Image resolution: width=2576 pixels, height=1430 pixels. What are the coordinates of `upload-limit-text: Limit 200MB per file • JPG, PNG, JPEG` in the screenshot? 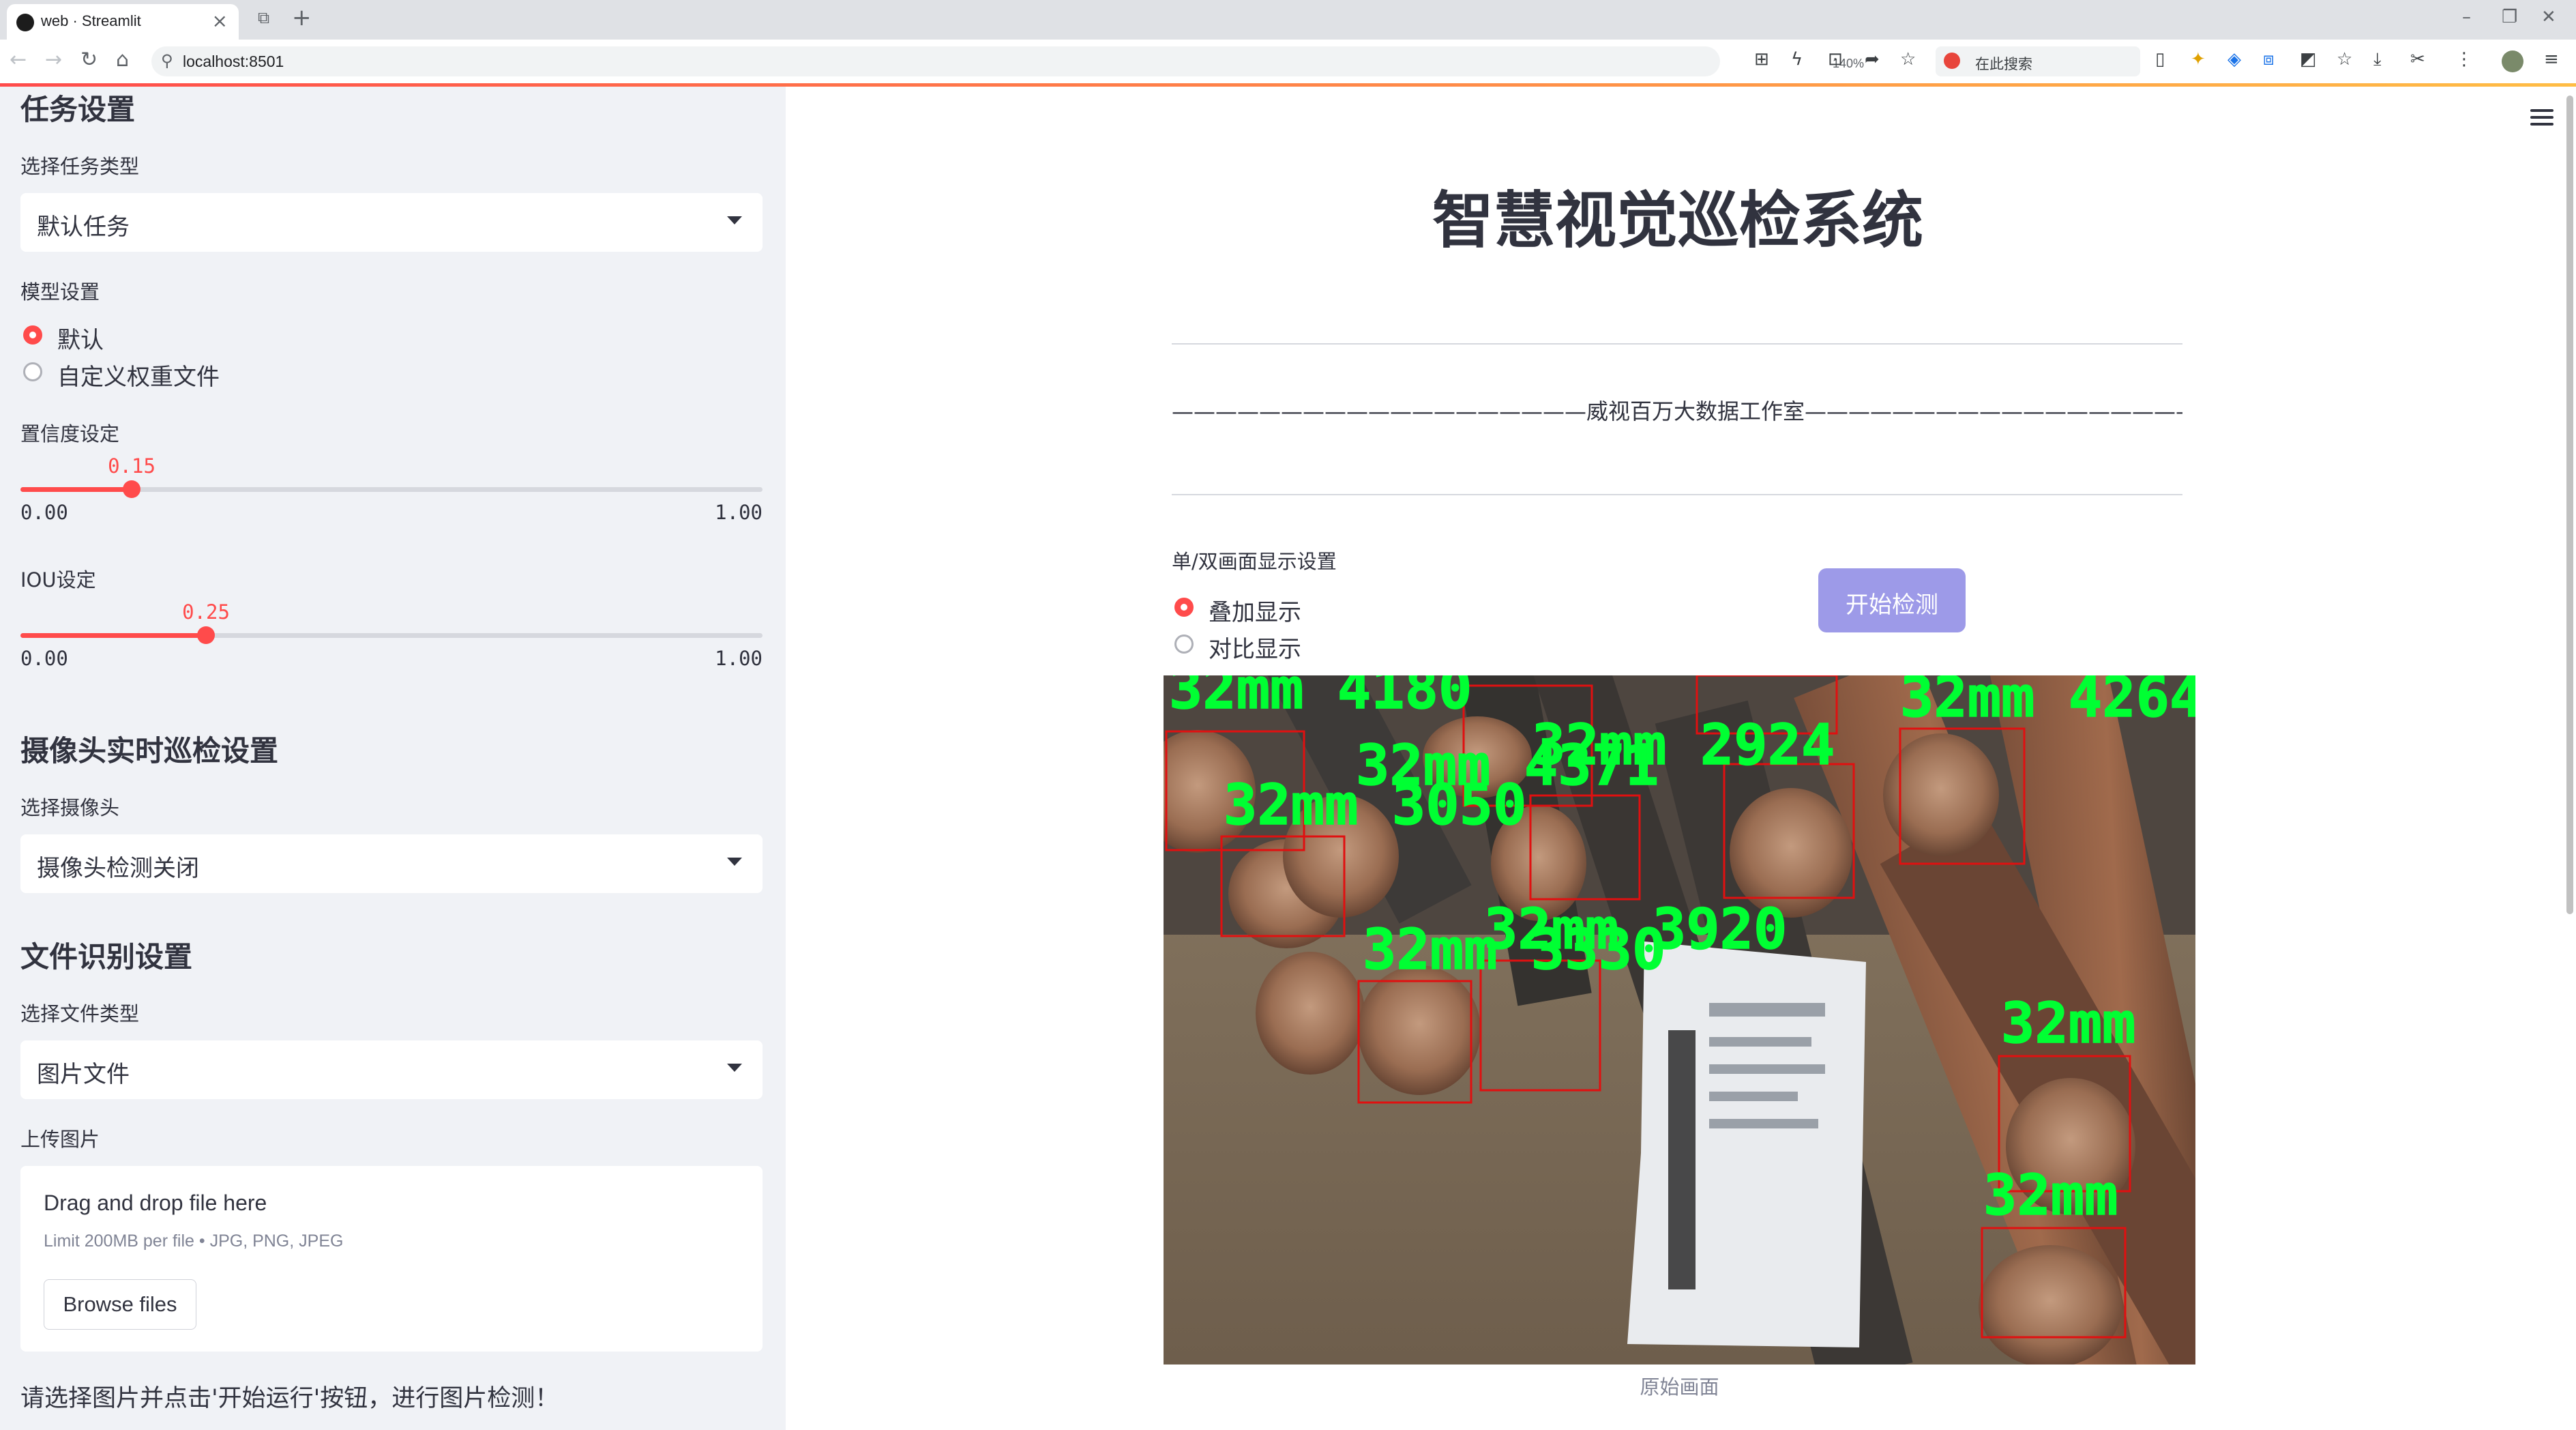 It's located at (194, 1241).